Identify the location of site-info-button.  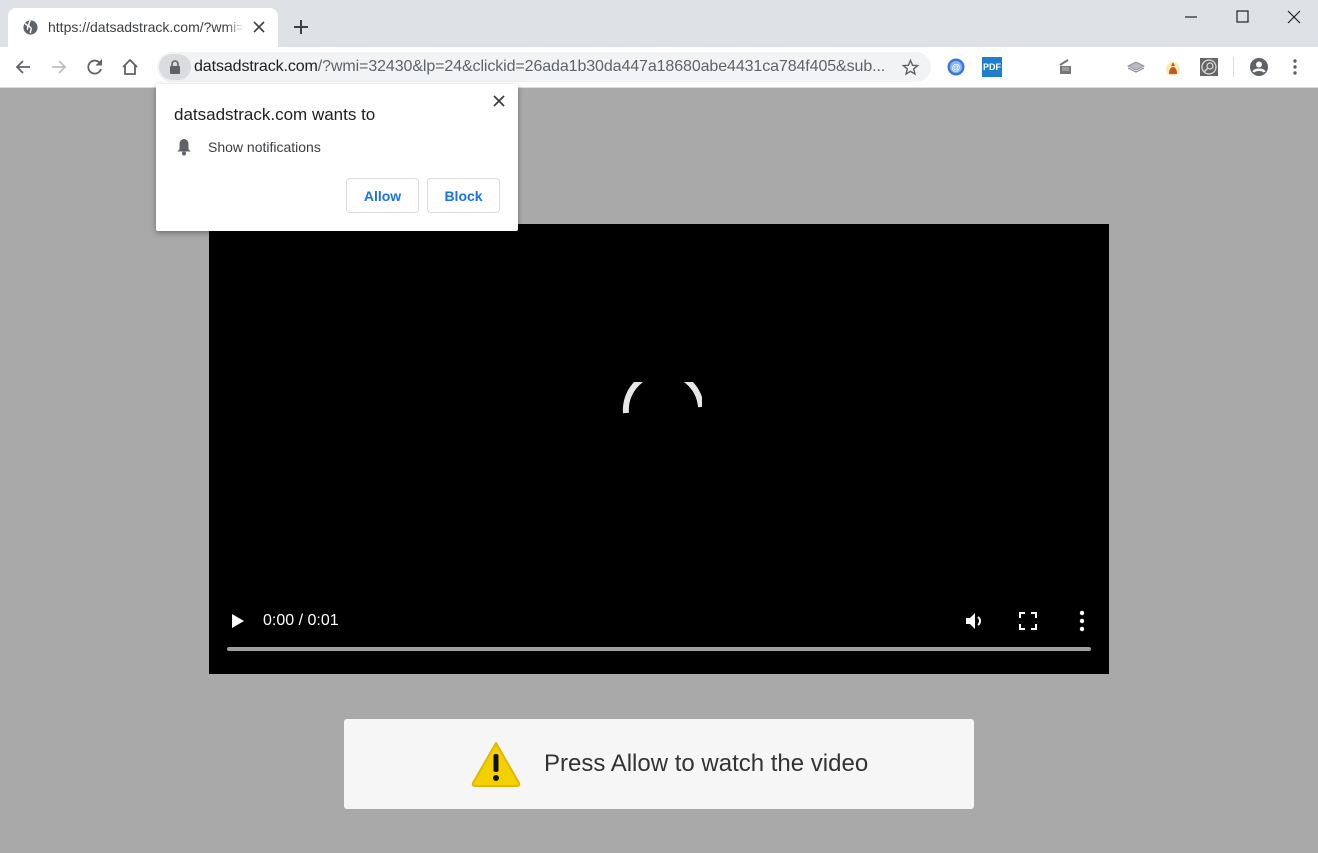
(175, 67).